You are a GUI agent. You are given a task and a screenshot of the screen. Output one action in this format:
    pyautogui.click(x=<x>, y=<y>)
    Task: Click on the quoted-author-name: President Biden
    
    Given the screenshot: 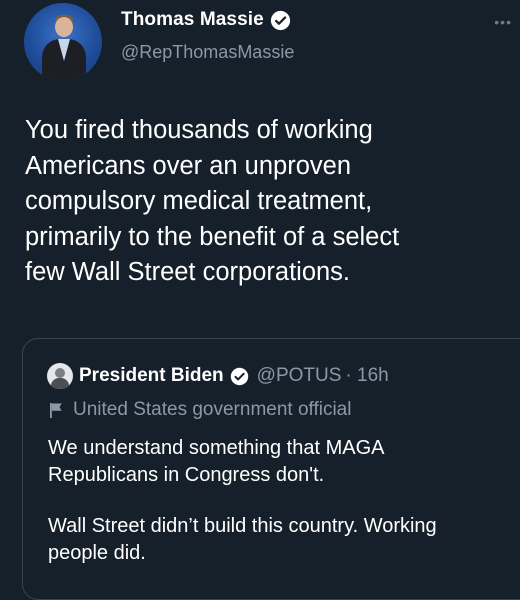 What is the action you would take?
    pyautogui.click(x=151, y=375)
    